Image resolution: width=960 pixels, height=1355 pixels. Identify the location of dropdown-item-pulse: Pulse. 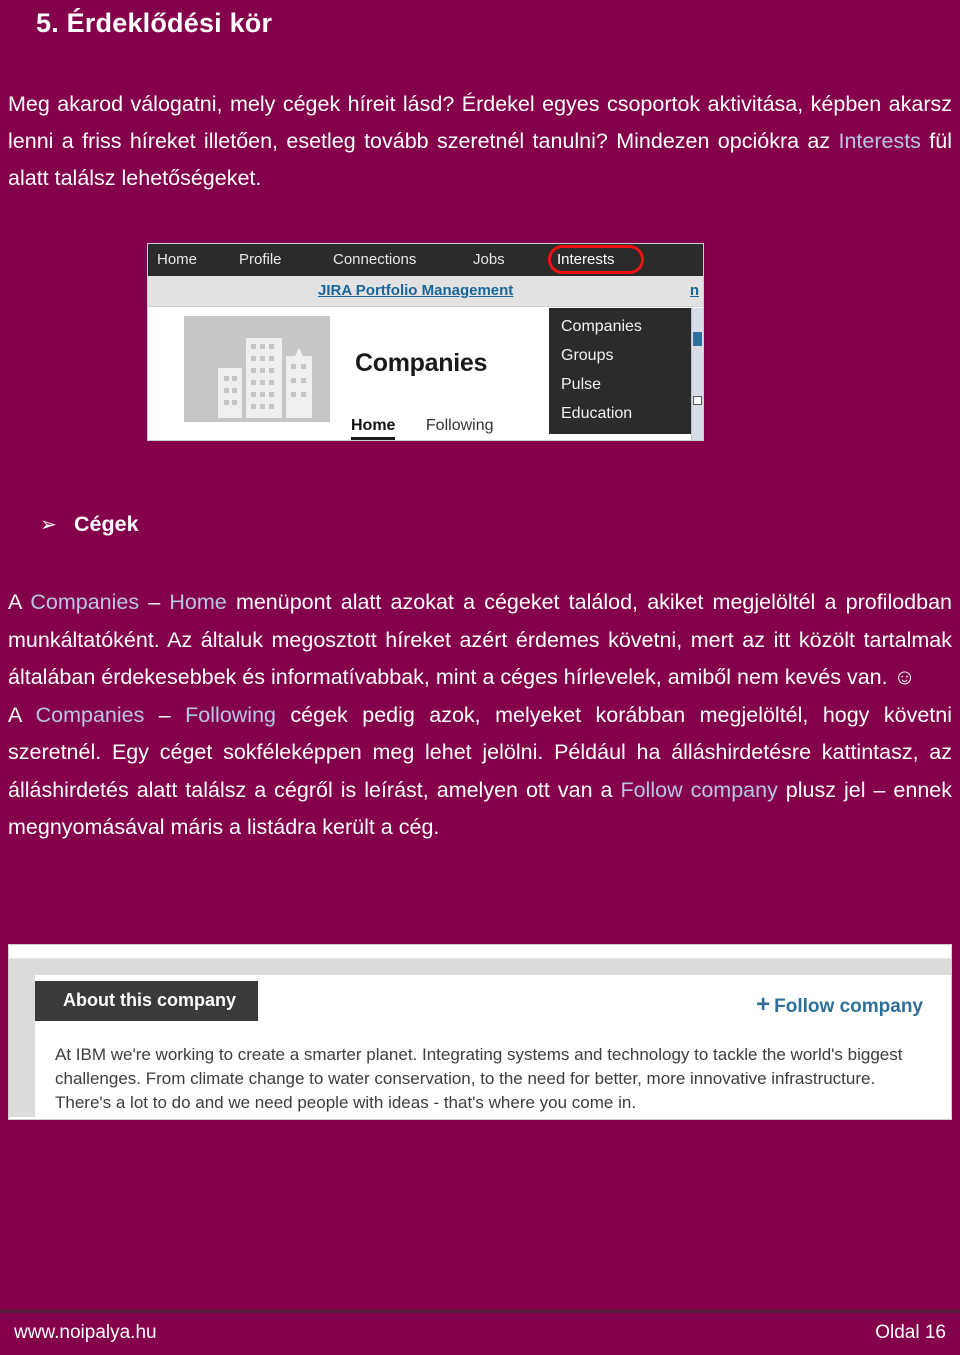
(621, 384).